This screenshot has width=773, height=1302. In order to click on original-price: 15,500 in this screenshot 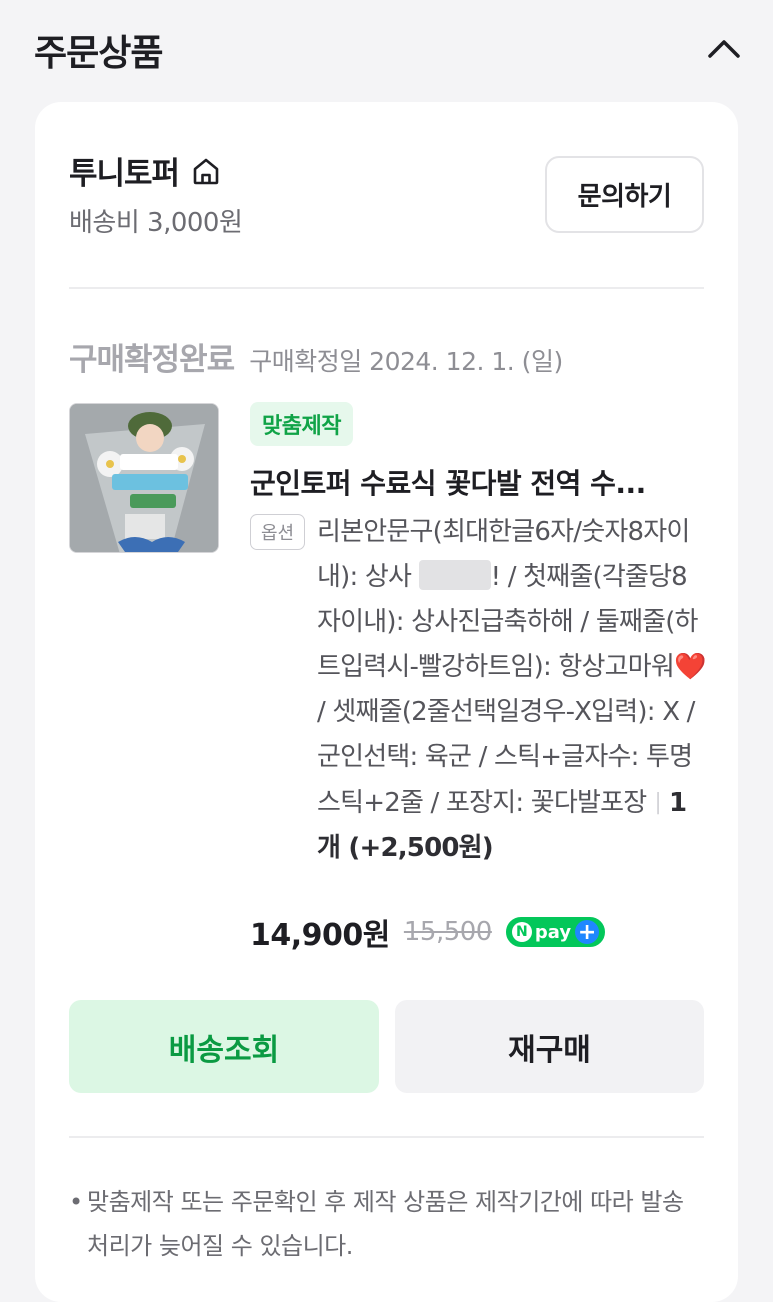, I will do `click(447, 932)`.